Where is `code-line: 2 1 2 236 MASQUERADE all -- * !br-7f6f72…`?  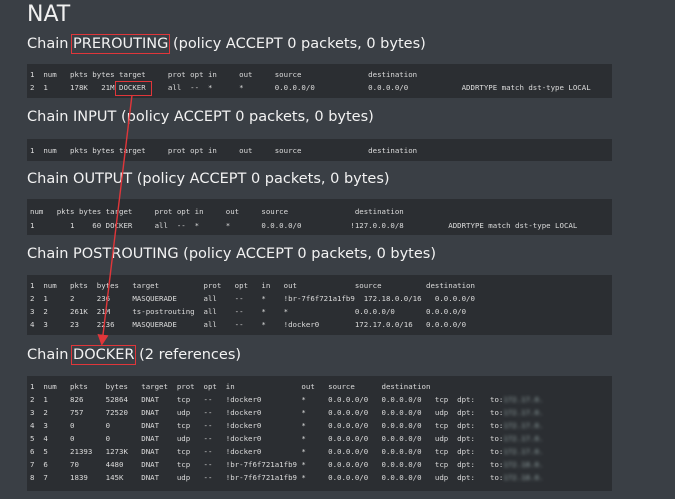
code-line: 2 1 2 236 MASQUERADE all -- * !br-7f6f72… is located at coordinates (252, 298).